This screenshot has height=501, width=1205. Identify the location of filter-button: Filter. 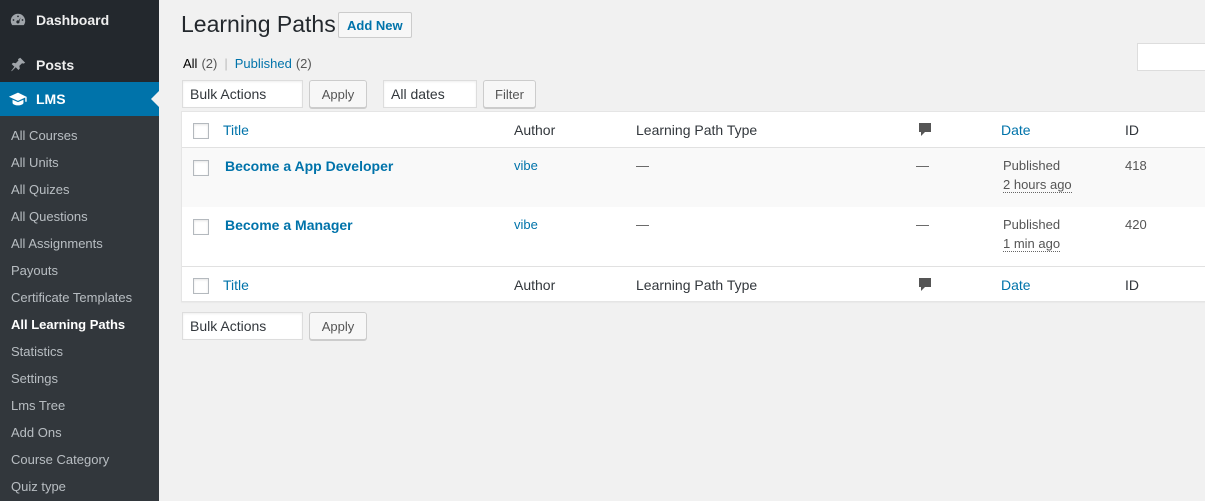
(509, 94).